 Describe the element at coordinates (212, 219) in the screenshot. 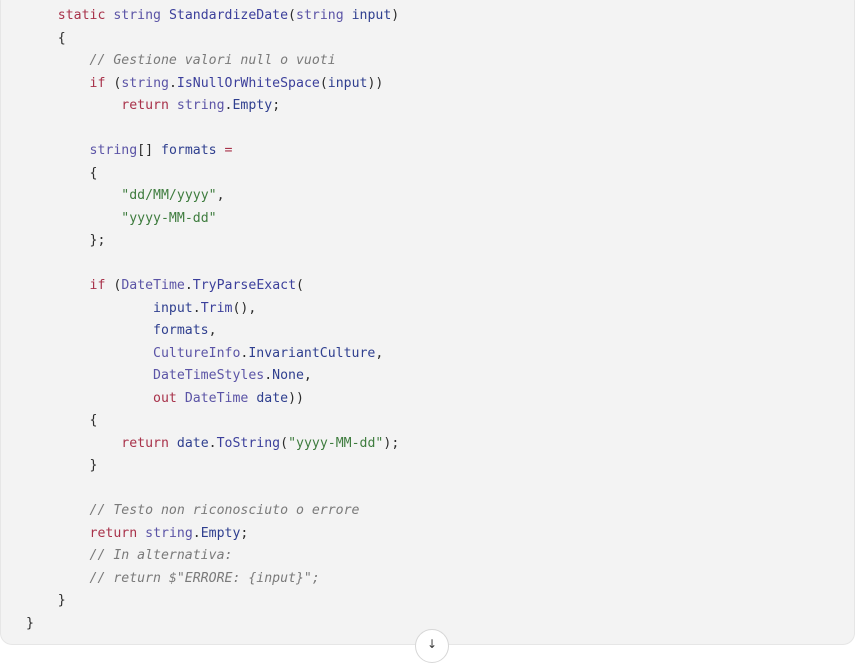

I see `code-line: "yyyy-MM-dd"` at that location.